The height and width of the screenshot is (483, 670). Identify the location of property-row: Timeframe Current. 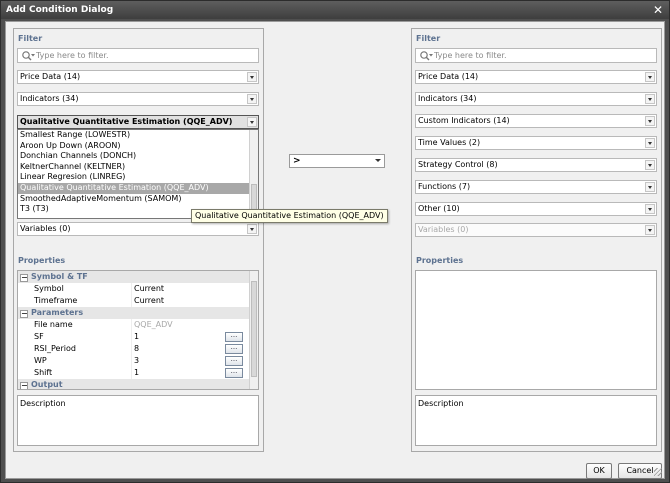
(138, 301).